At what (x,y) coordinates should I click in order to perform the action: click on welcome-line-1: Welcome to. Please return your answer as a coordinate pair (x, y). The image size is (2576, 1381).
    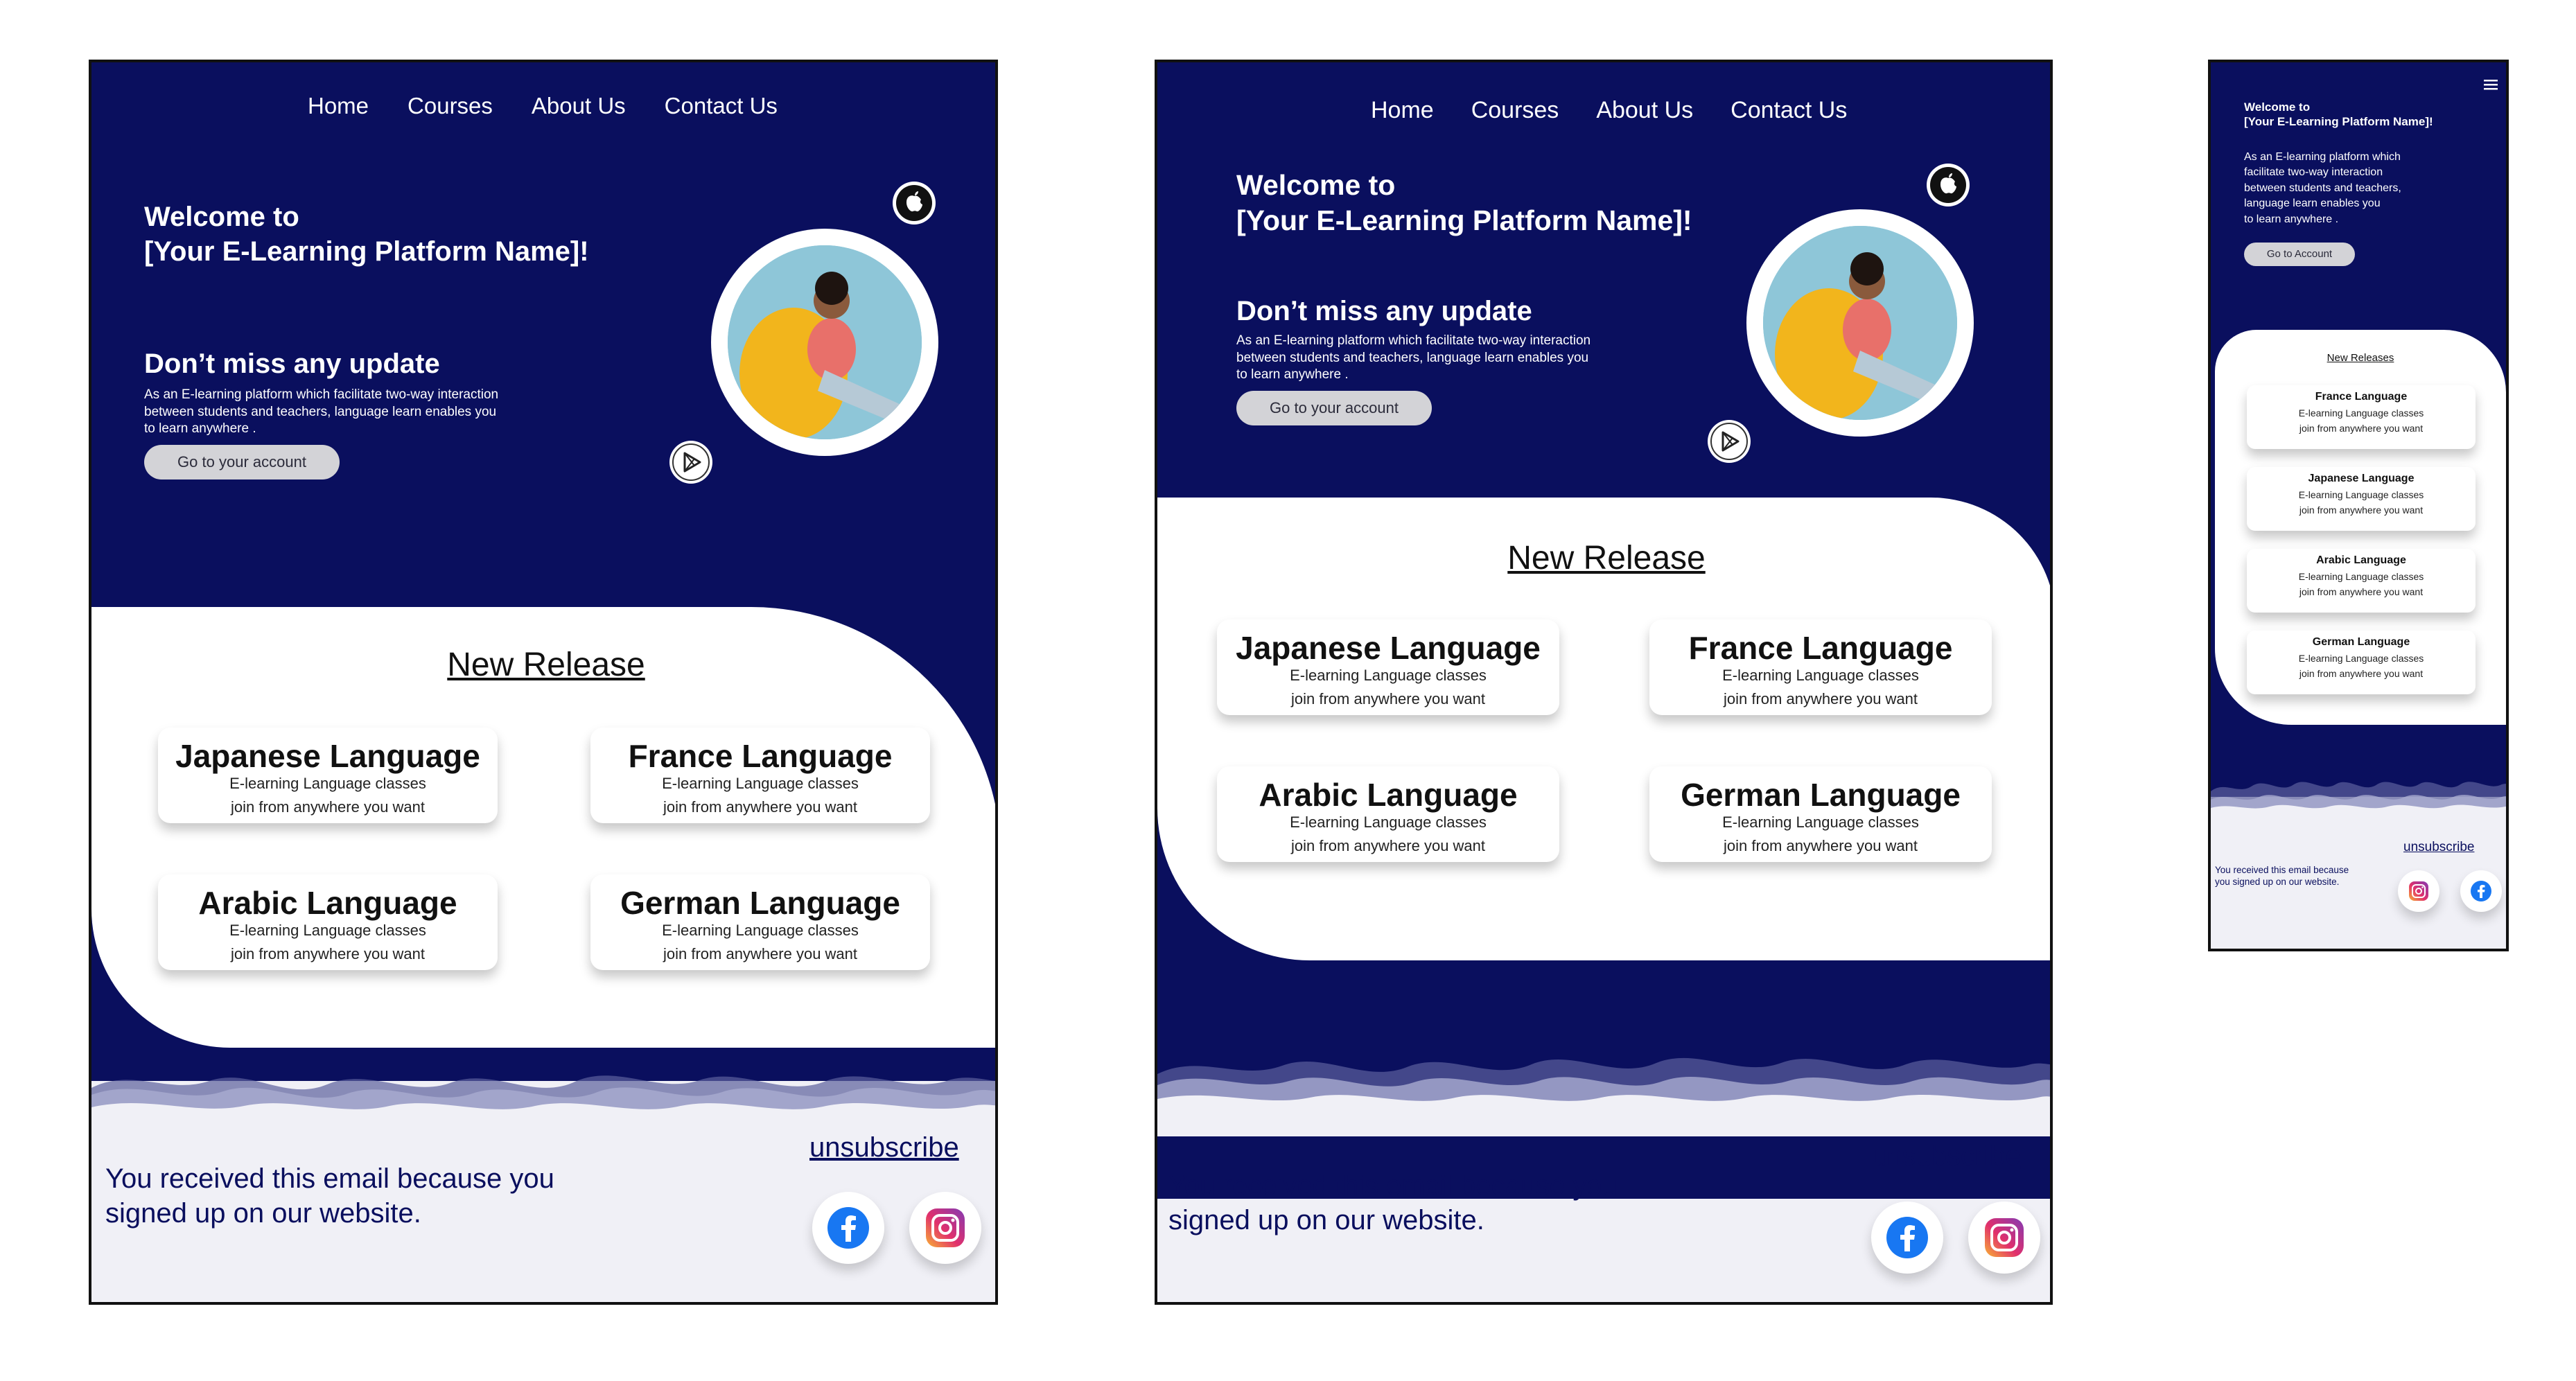
    Looking at the image, I should click on (221, 217).